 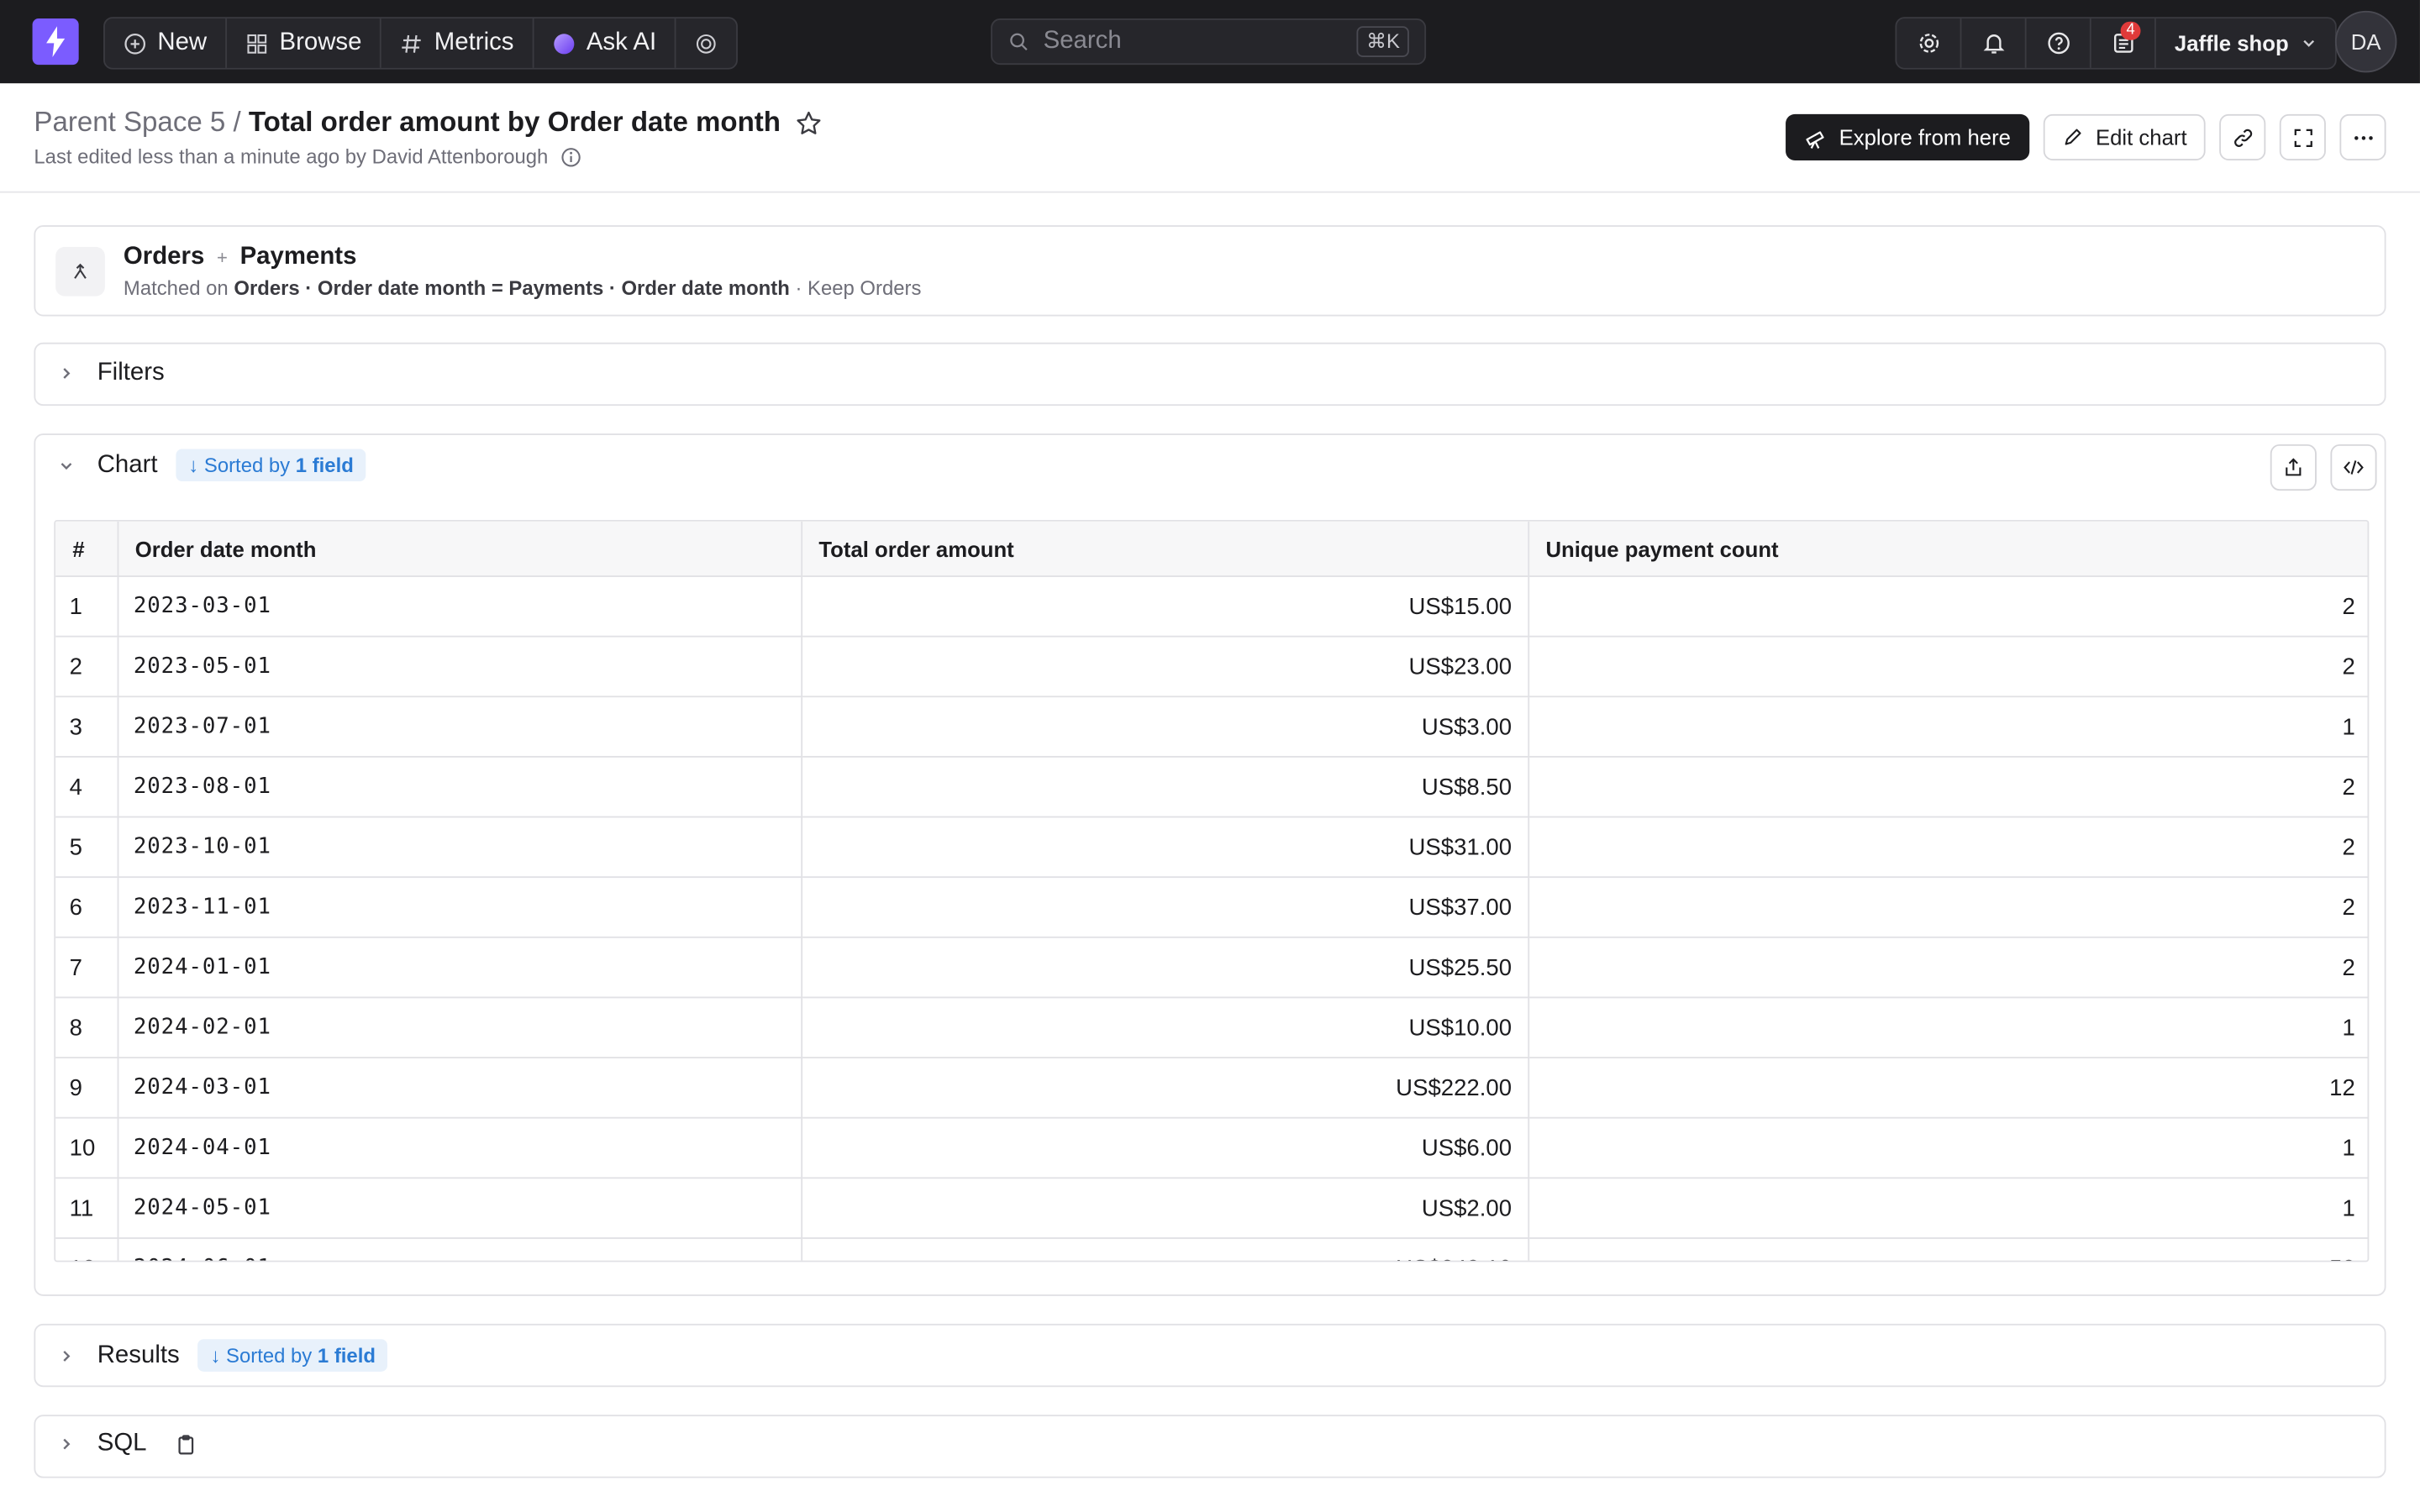 I want to click on help-button, so click(x=2059, y=43).